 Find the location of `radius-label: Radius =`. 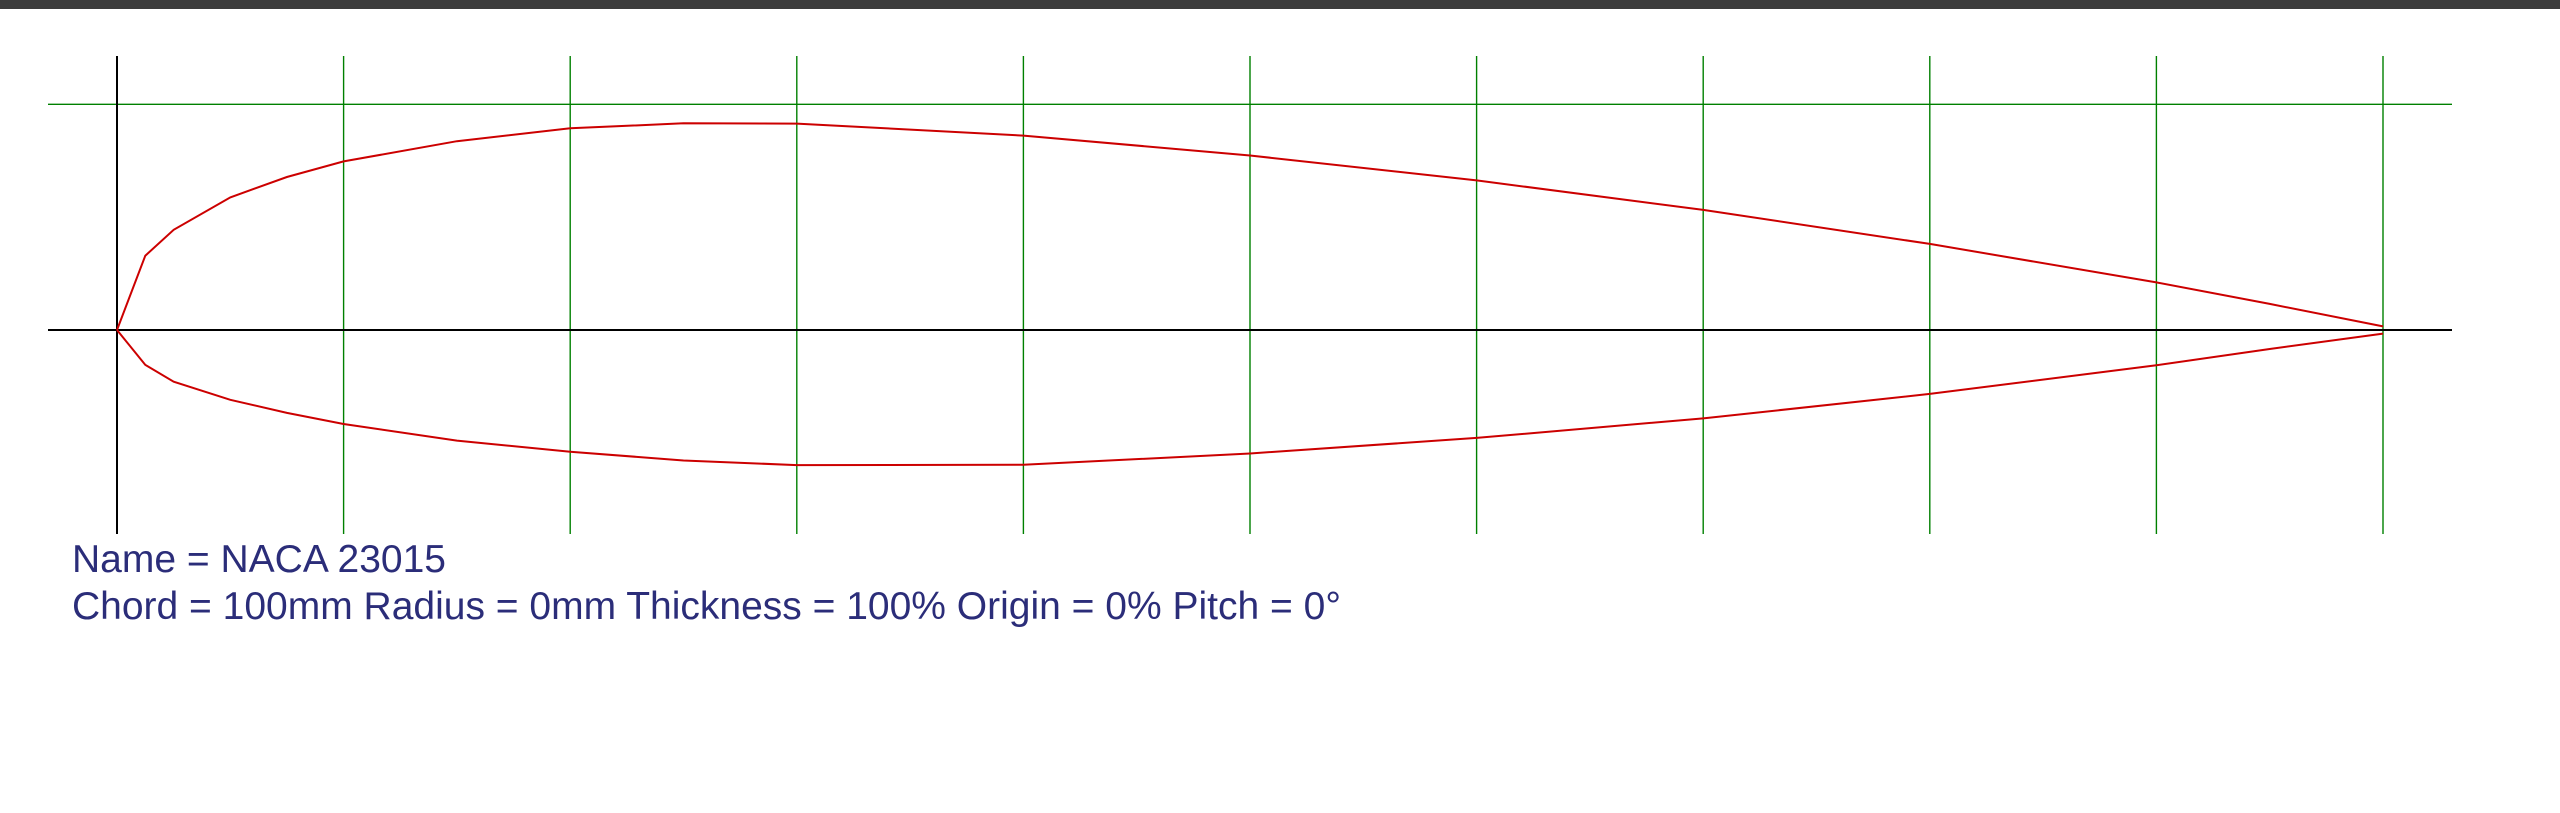

radius-label: Radius = is located at coordinates (441, 606).